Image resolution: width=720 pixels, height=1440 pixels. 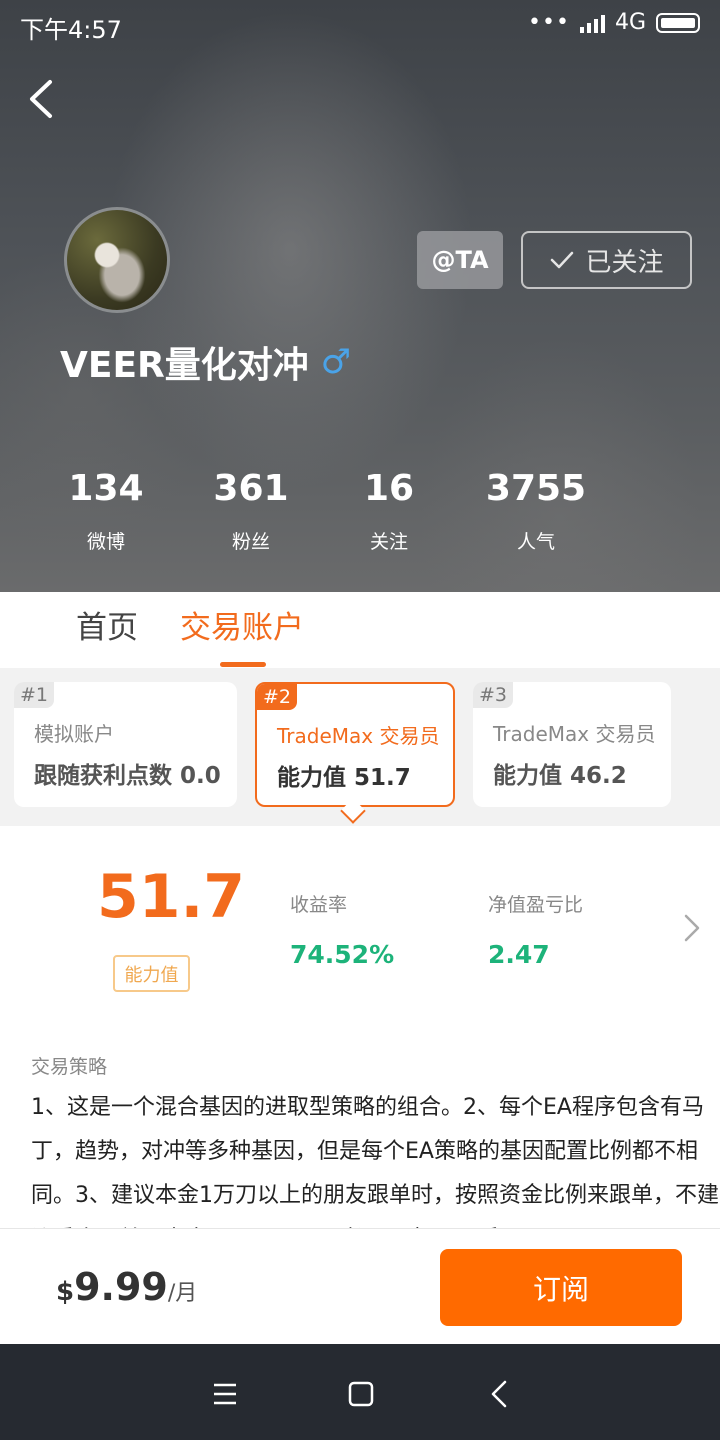 I want to click on account-card-3: #3 TradeMax 交易员 能力值 46.2, so click(x=572, y=744).